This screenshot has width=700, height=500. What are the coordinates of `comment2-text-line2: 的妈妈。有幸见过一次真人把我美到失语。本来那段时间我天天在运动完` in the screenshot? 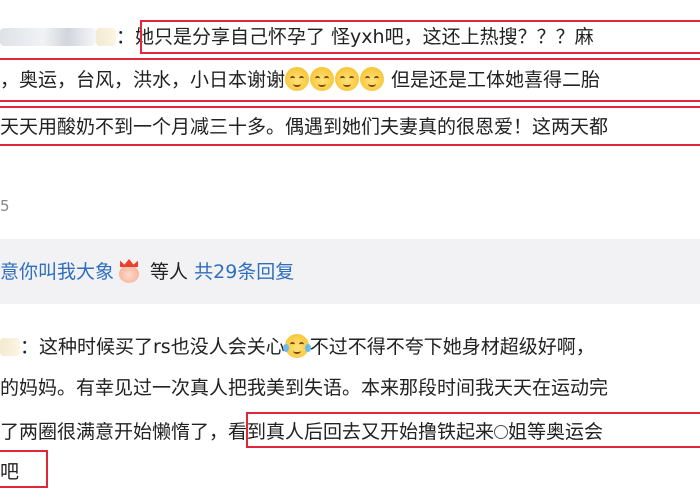 It's located at (304, 388).